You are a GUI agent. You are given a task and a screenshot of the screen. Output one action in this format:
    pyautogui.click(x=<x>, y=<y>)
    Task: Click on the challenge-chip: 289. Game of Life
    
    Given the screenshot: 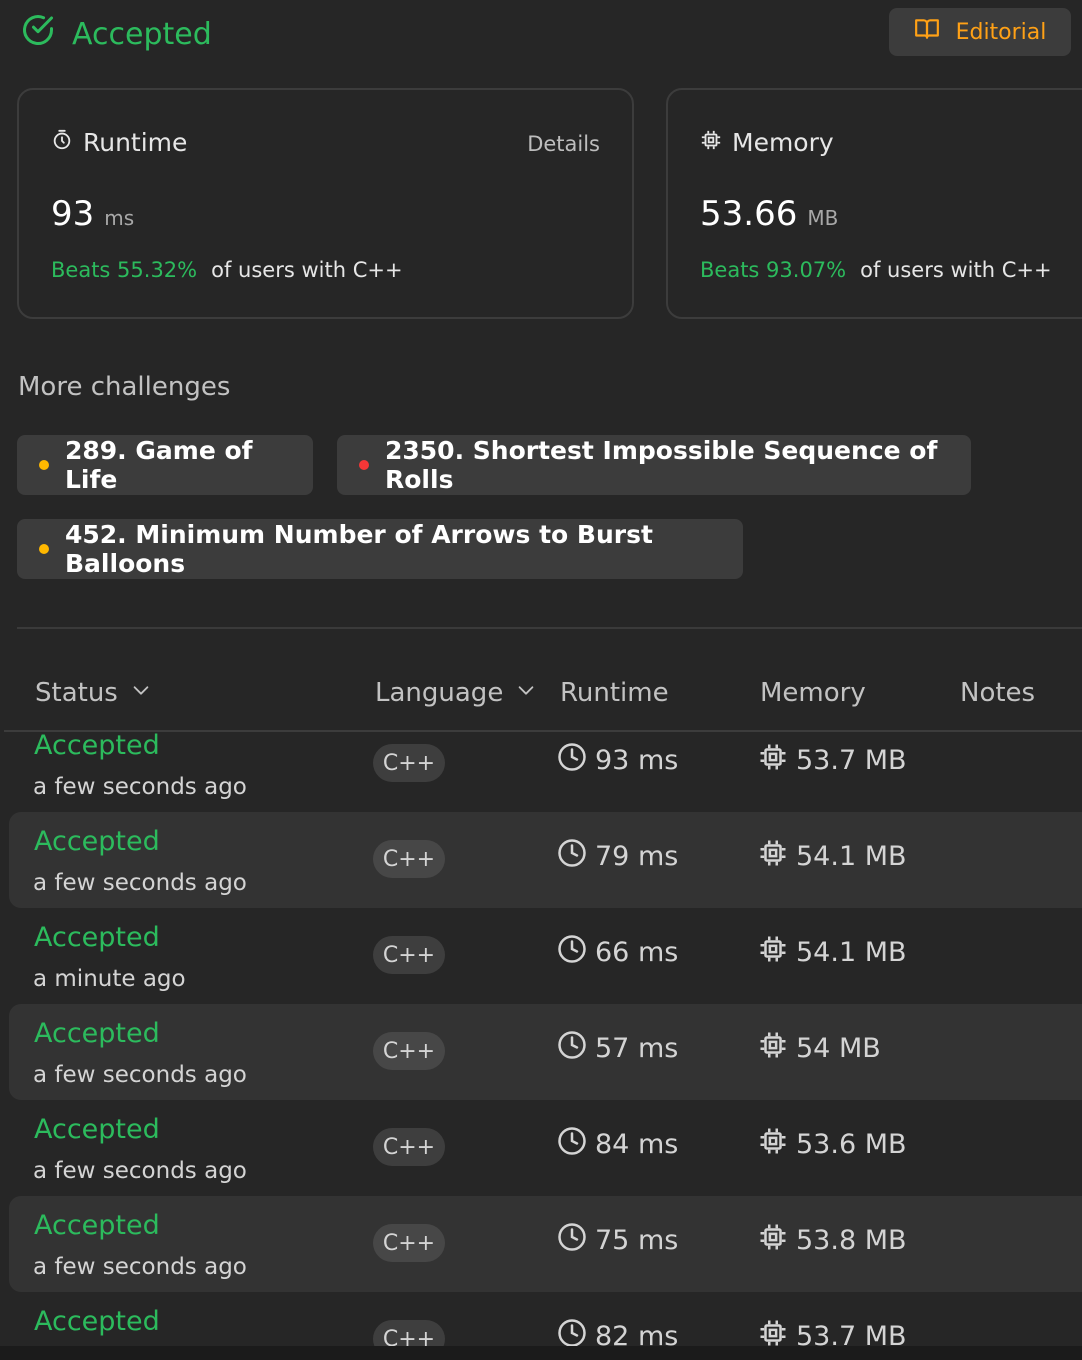 What is the action you would take?
    pyautogui.click(x=165, y=465)
    